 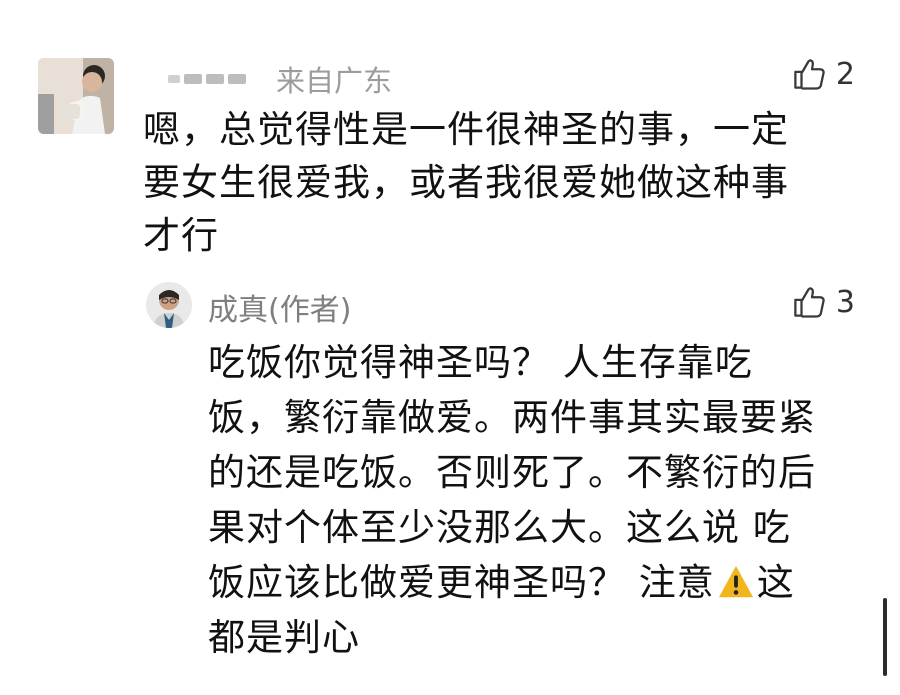 I want to click on reply-author-name: 成真(作者), so click(x=279, y=307).